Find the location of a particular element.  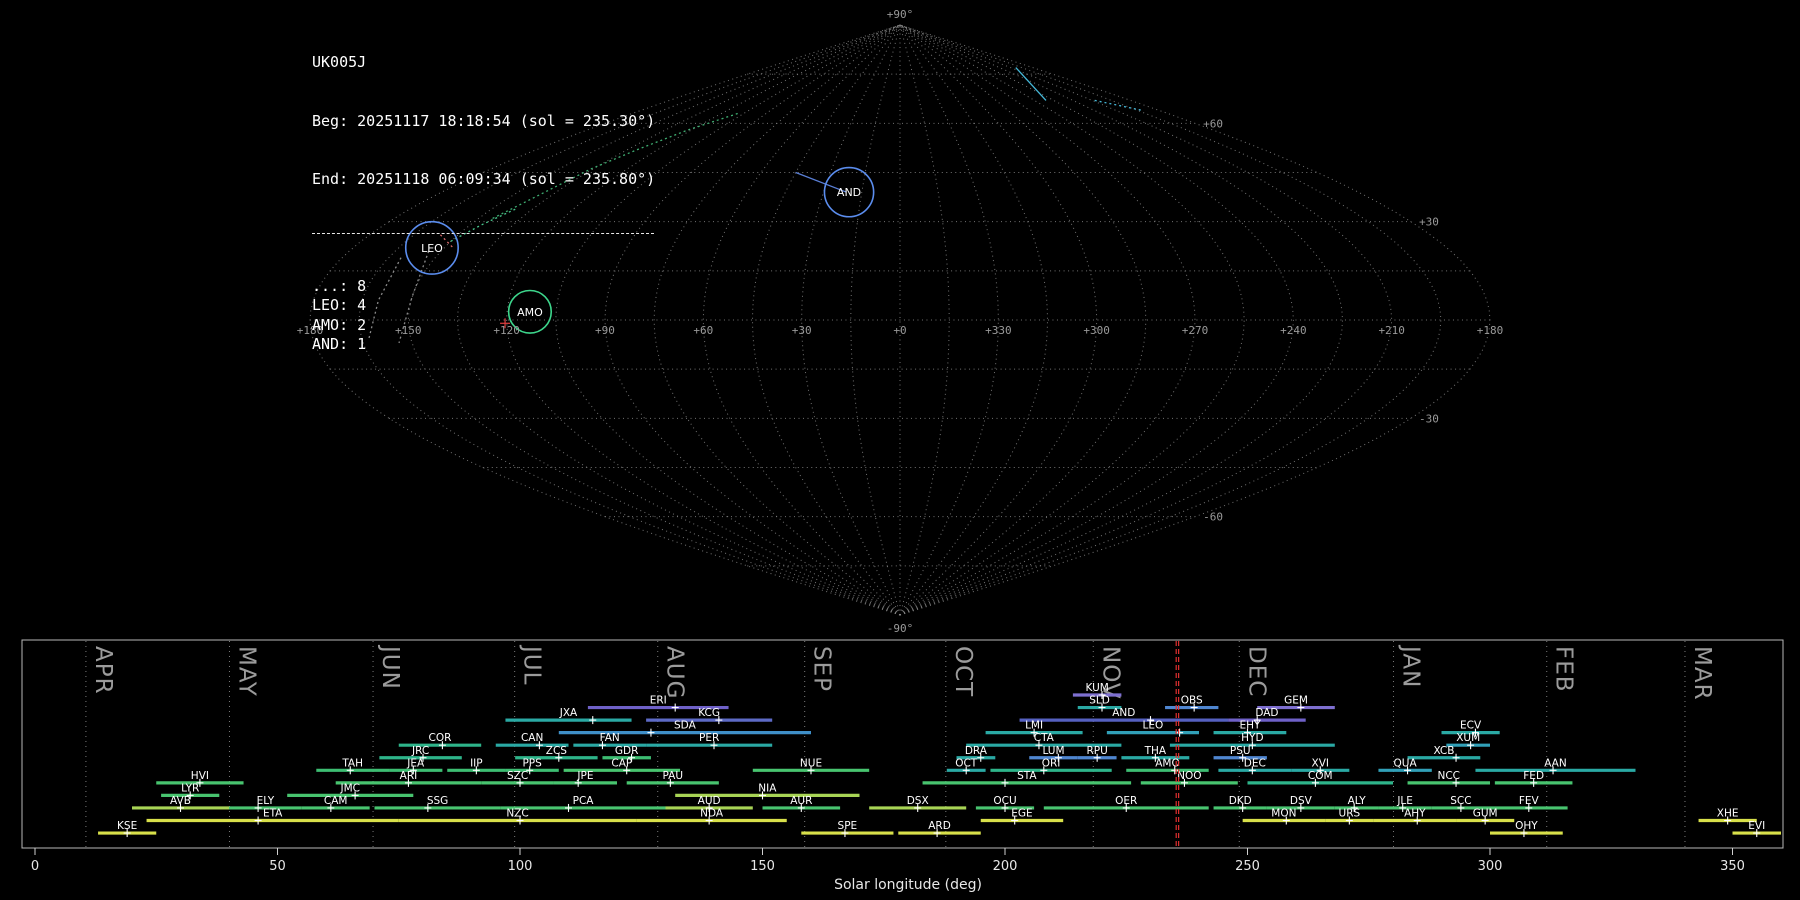

shower-label: CAM is located at coordinates (336, 801).